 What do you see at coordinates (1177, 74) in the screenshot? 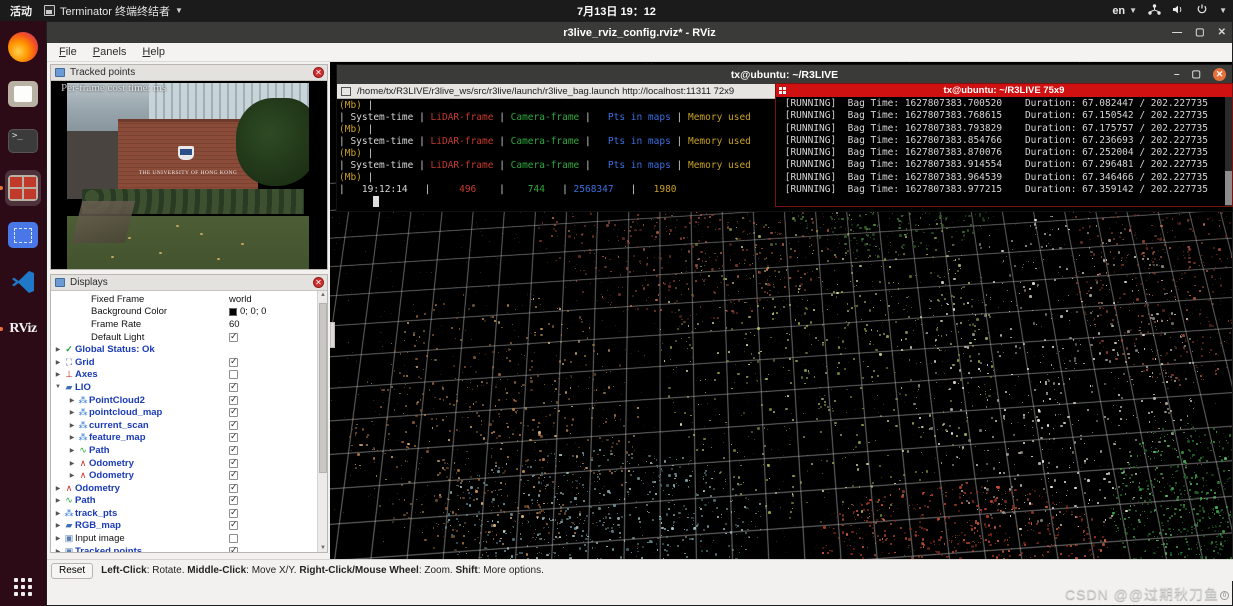
I see `minimize-icon: –` at bounding box center [1177, 74].